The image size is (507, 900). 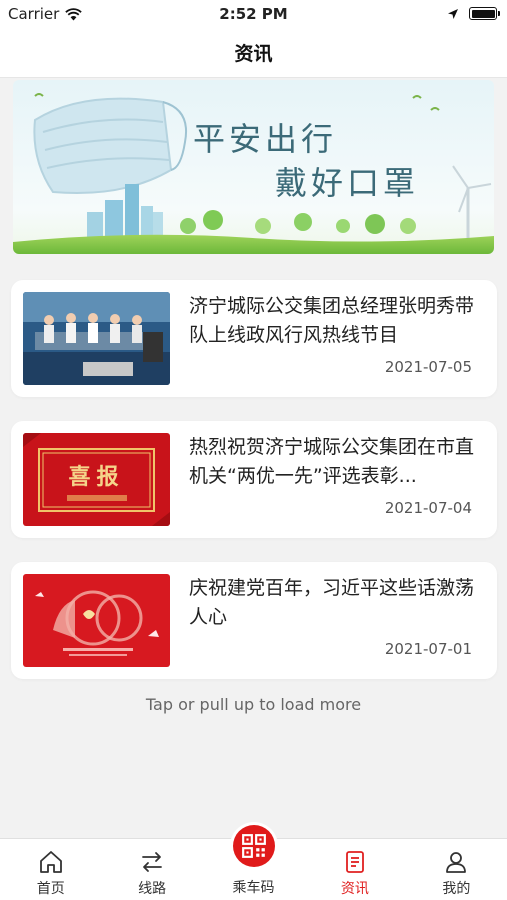 I want to click on tab-profile: 我的, so click(x=456, y=869).